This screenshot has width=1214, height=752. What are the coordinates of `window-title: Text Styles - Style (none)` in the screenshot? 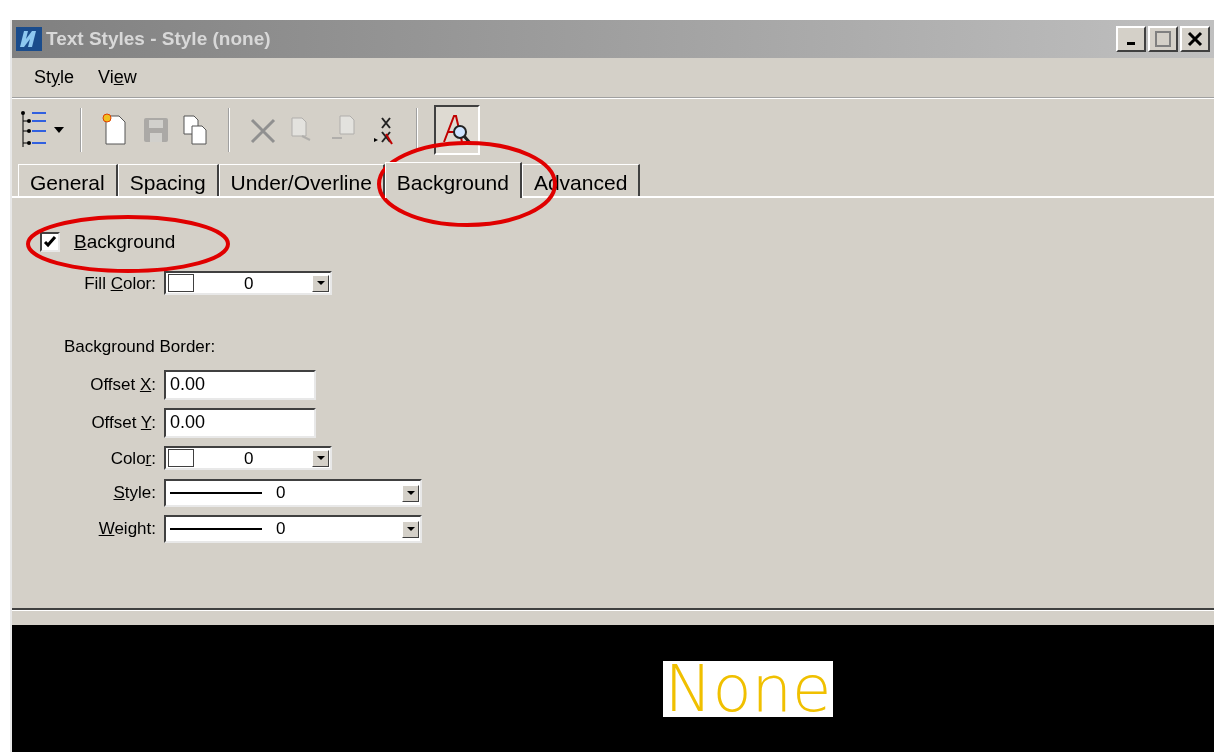 It's located at (158, 38).